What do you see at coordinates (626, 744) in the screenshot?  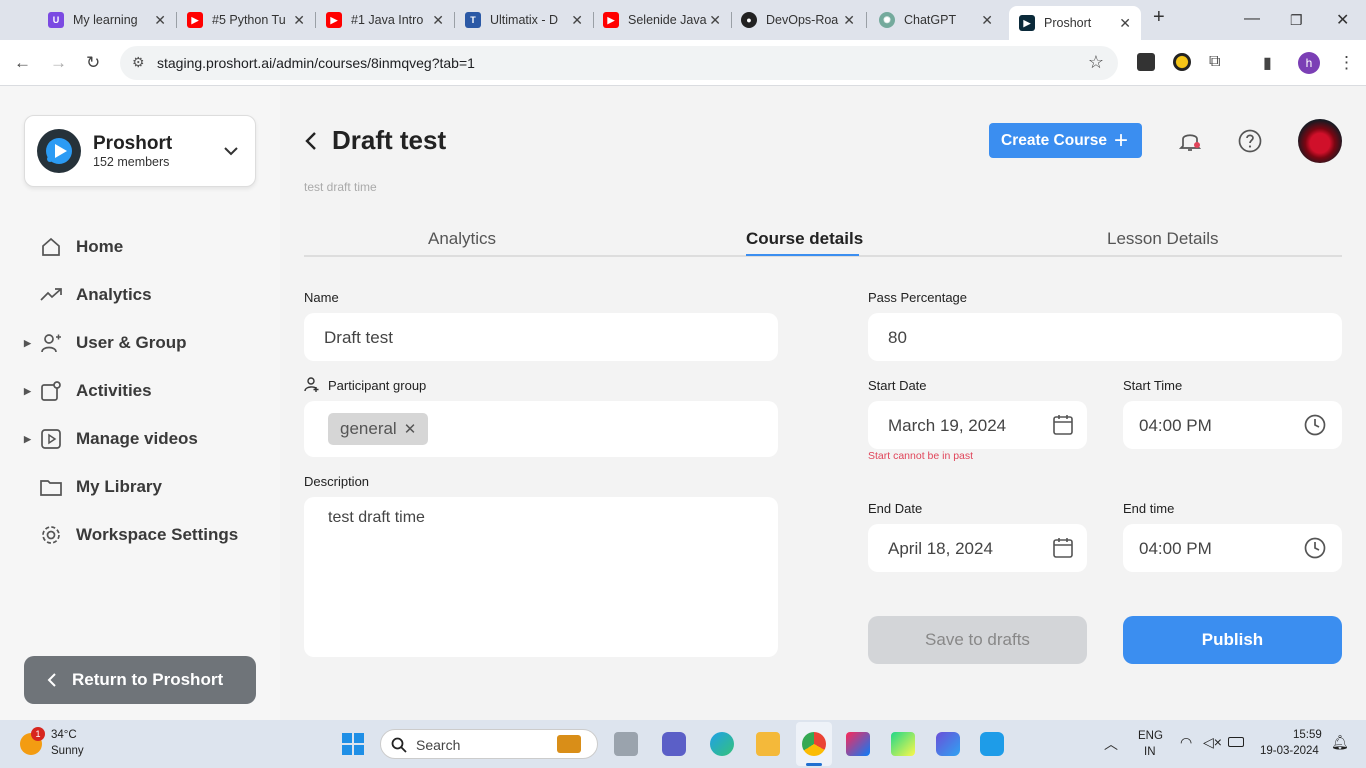 I see `task-view-icon` at bounding box center [626, 744].